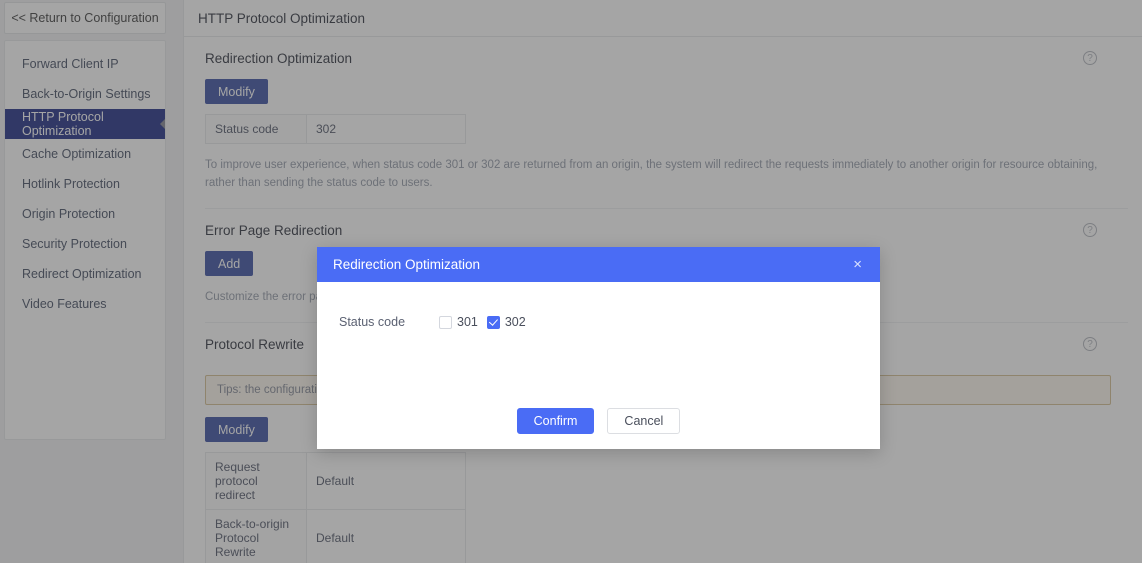 The width and height of the screenshot is (1142, 563). What do you see at coordinates (515, 322) in the screenshot?
I see `checkbox-label: 302` at bounding box center [515, 322].